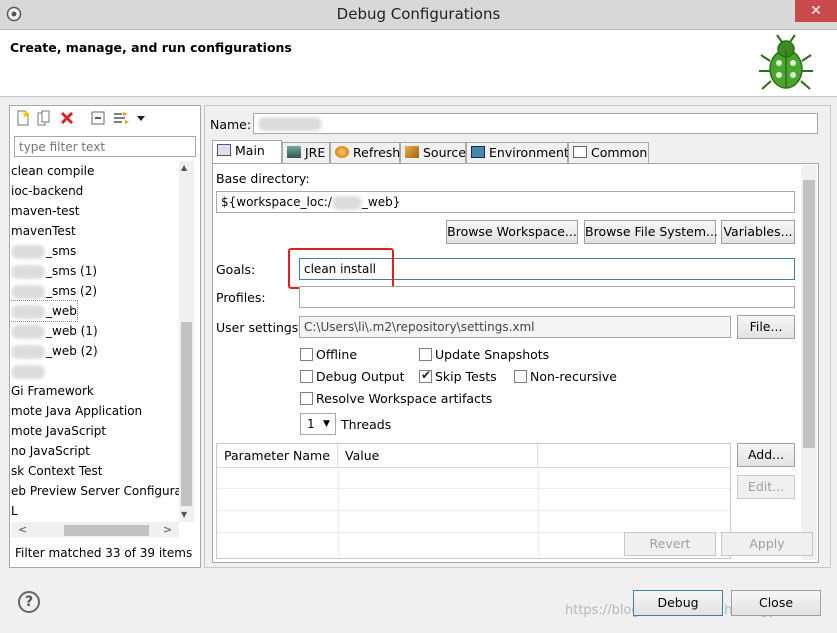 This screenshot has width=837, height=633. Describe the element at coordinates (22, 529) in the screenshot. I see `scroll-left-arrow: <` at that location.